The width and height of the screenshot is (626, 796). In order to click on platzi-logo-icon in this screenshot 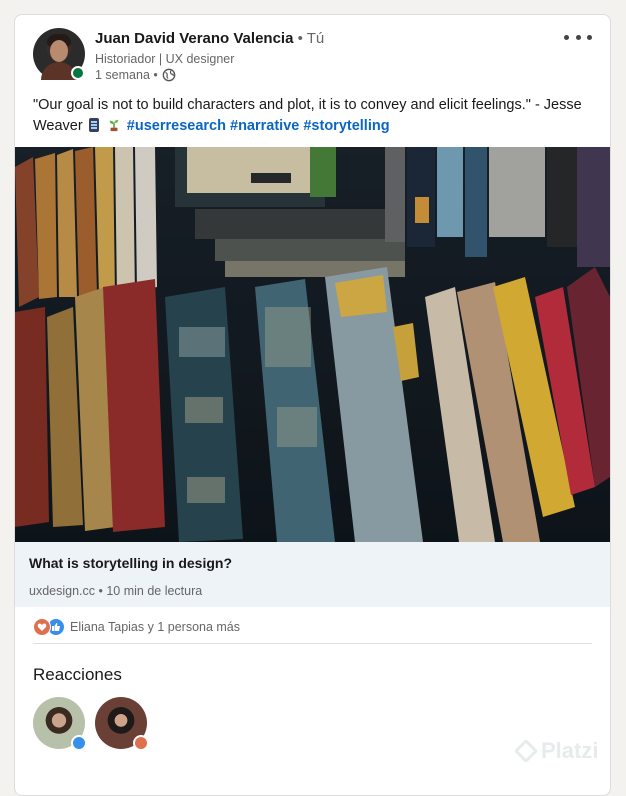, I will do `click(526, 751)`.